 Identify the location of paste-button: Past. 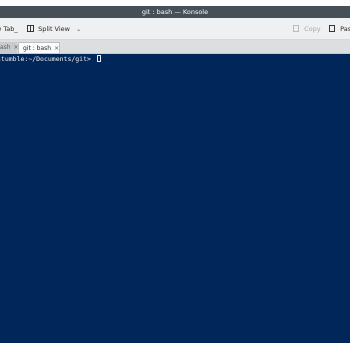
(339, 29).